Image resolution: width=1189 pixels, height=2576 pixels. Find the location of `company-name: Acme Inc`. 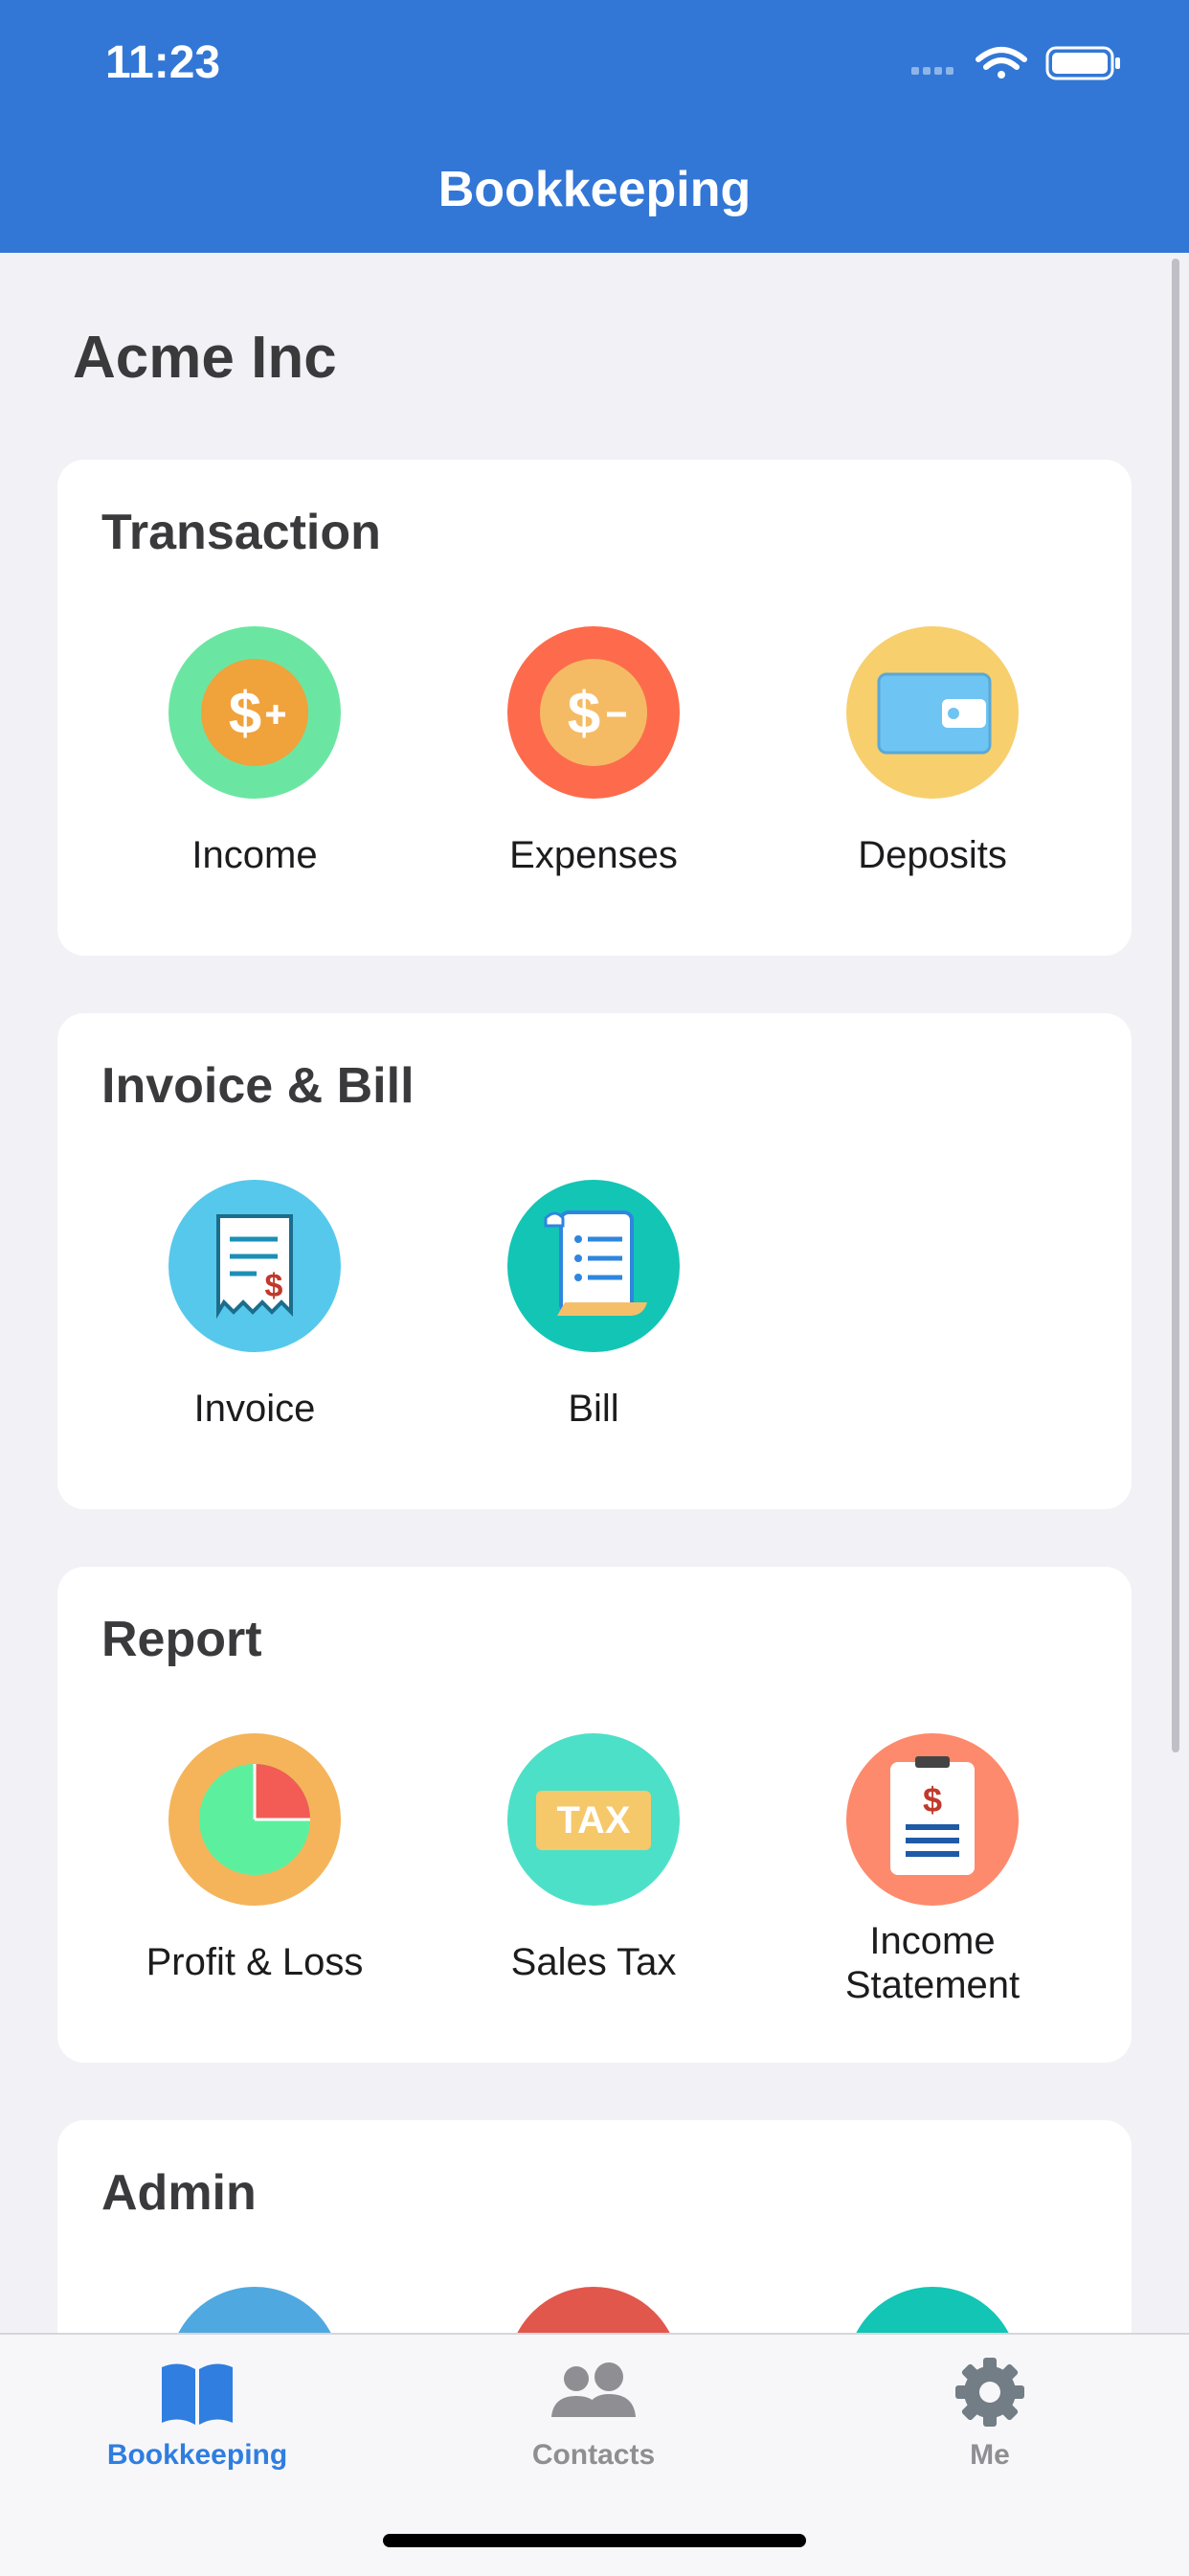

company-name: Acme Inc is located at coordinates (205, 358).